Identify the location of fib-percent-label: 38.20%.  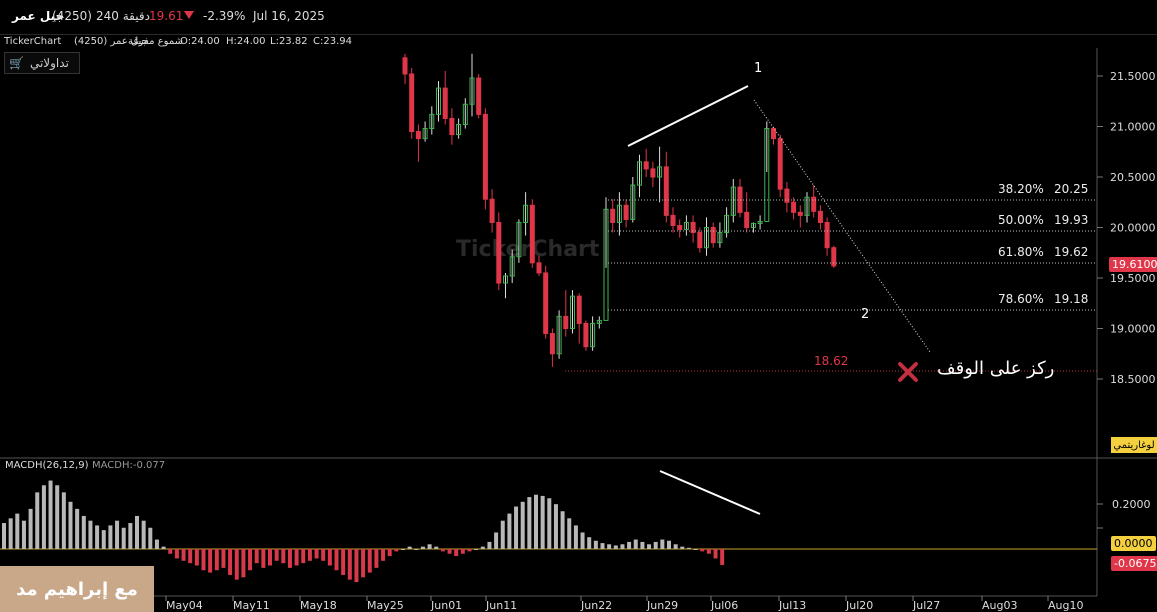
(1021, 189).